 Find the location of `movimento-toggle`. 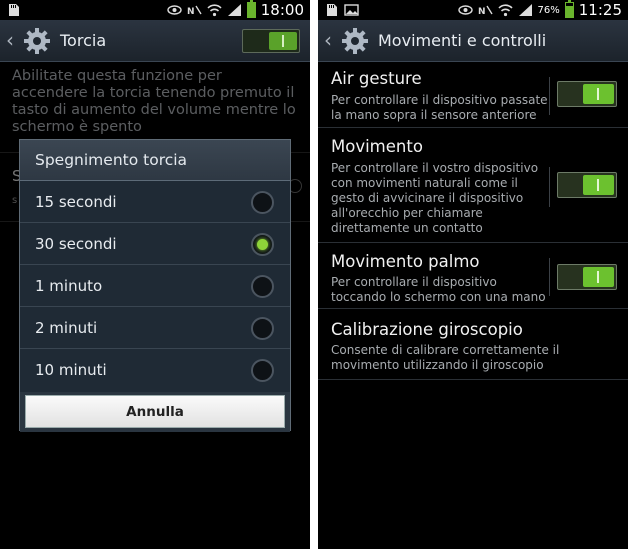

movimento-toggle is located at coordinates (587, 185).